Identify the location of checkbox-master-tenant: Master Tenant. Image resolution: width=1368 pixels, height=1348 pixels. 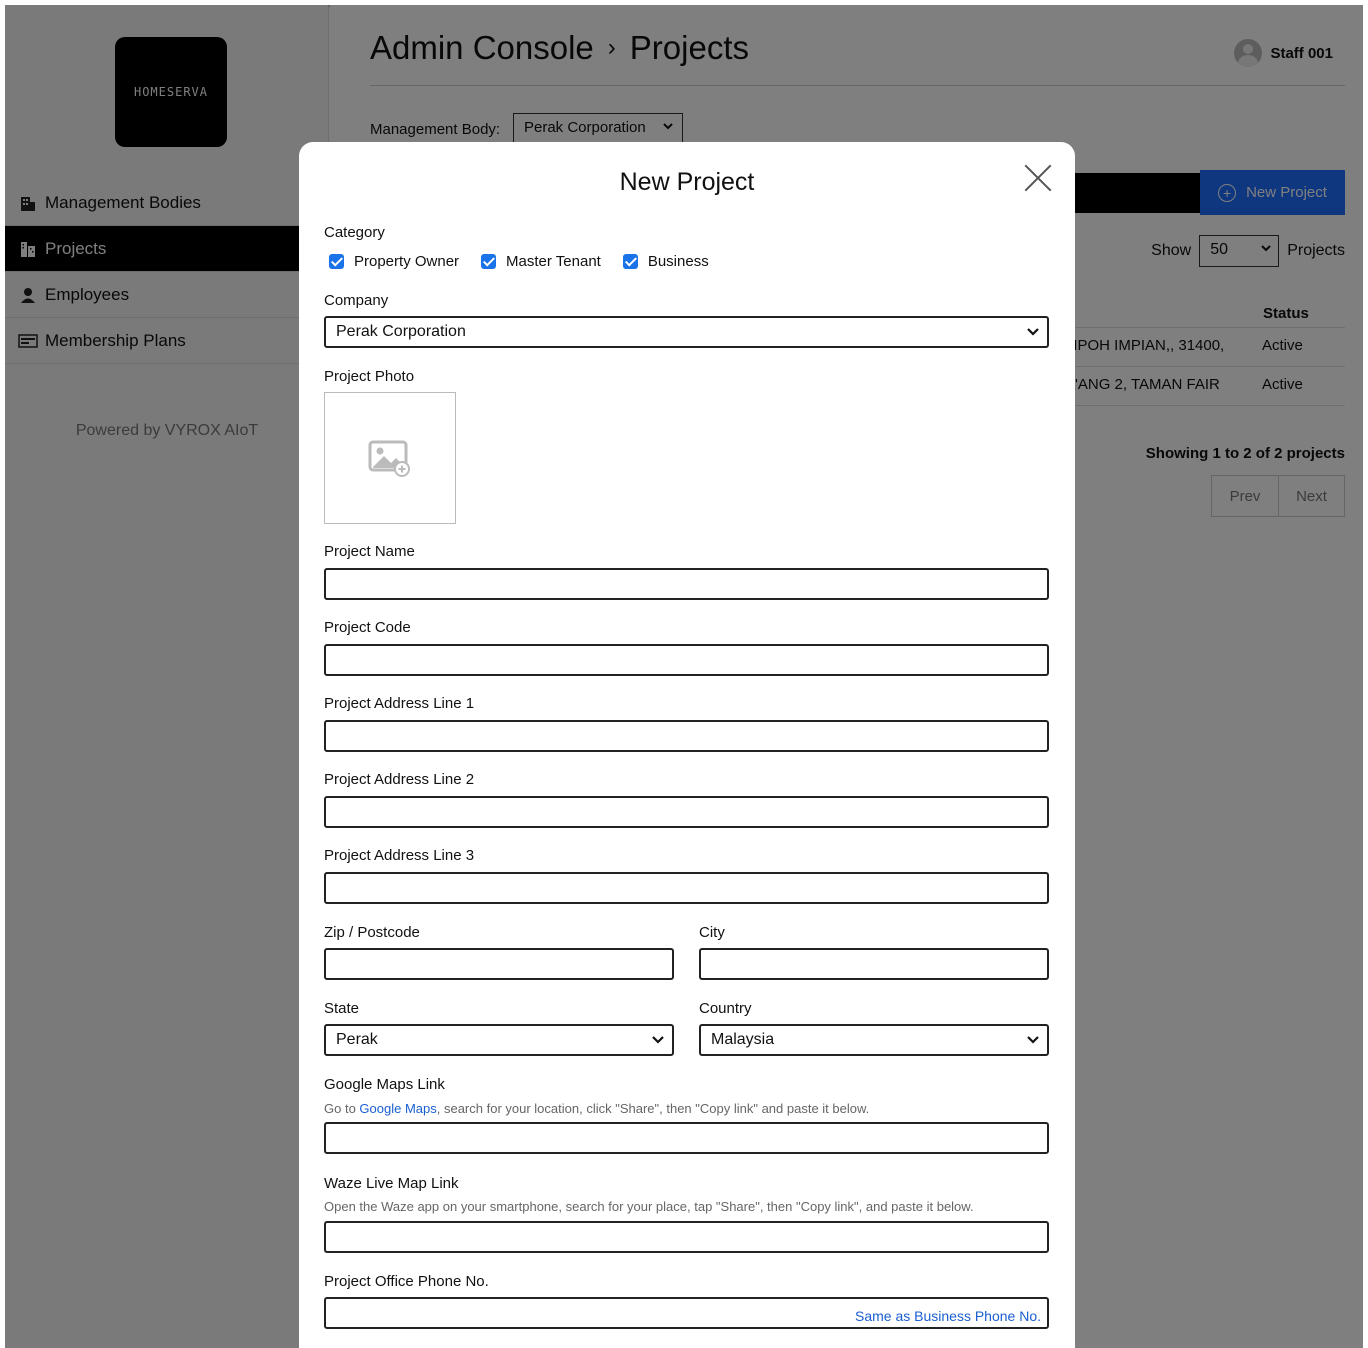
(541, 261).